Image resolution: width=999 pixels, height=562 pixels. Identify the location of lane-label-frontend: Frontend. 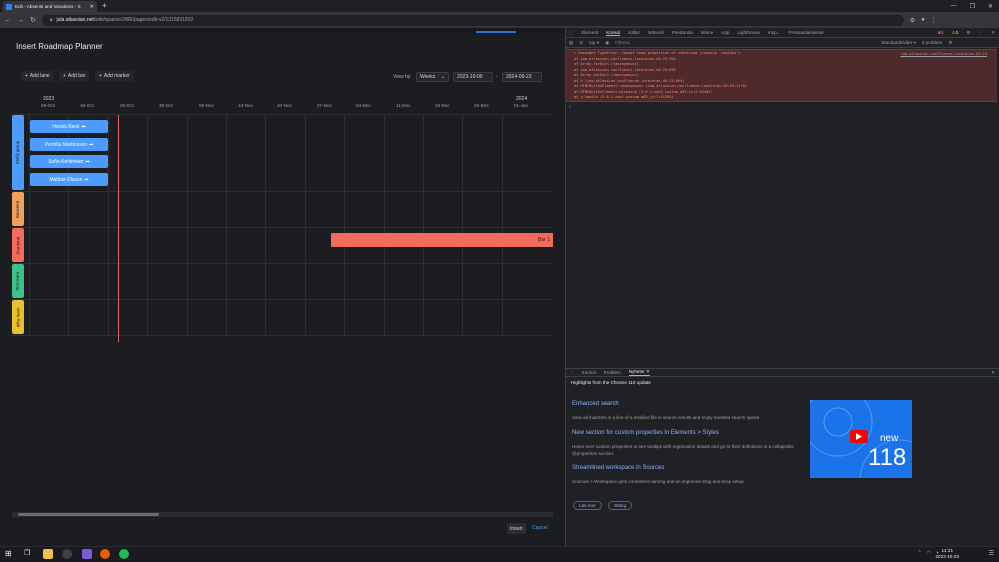
(18, 245).